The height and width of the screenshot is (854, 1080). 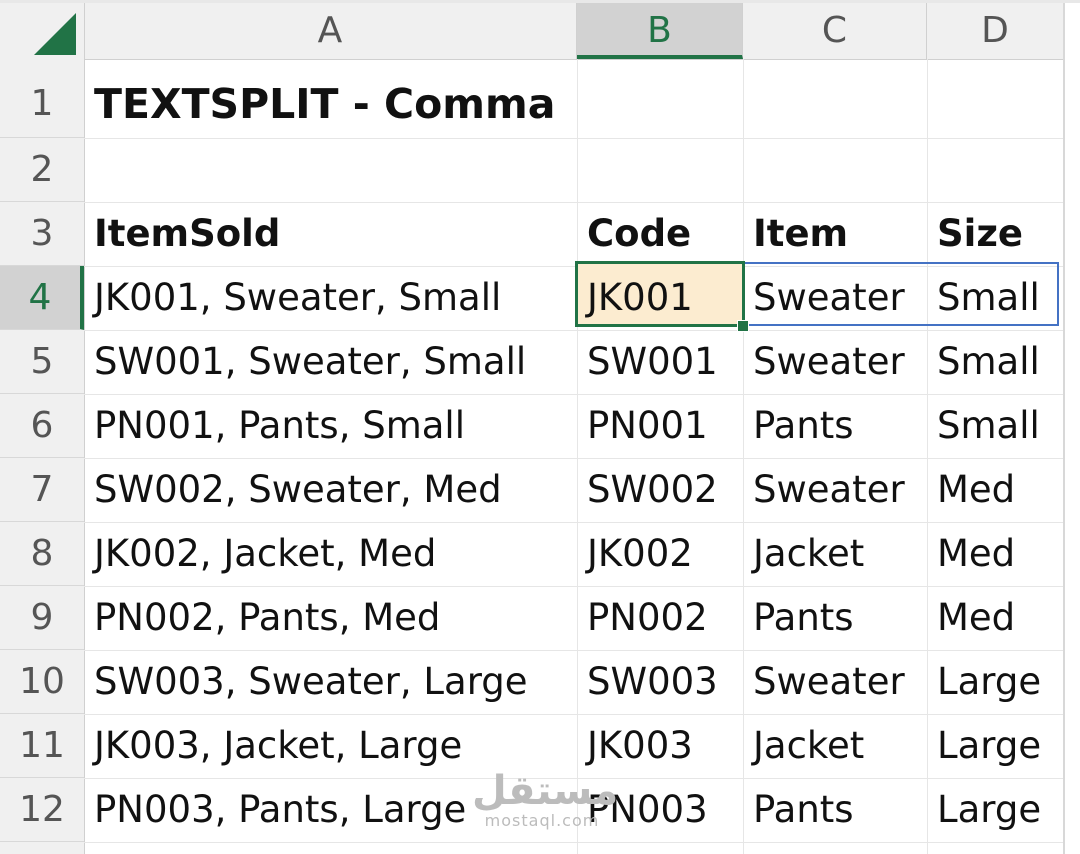 I want to click on cell-itemsold: JK001, Sweater, Small, so click(x=292, y=298).